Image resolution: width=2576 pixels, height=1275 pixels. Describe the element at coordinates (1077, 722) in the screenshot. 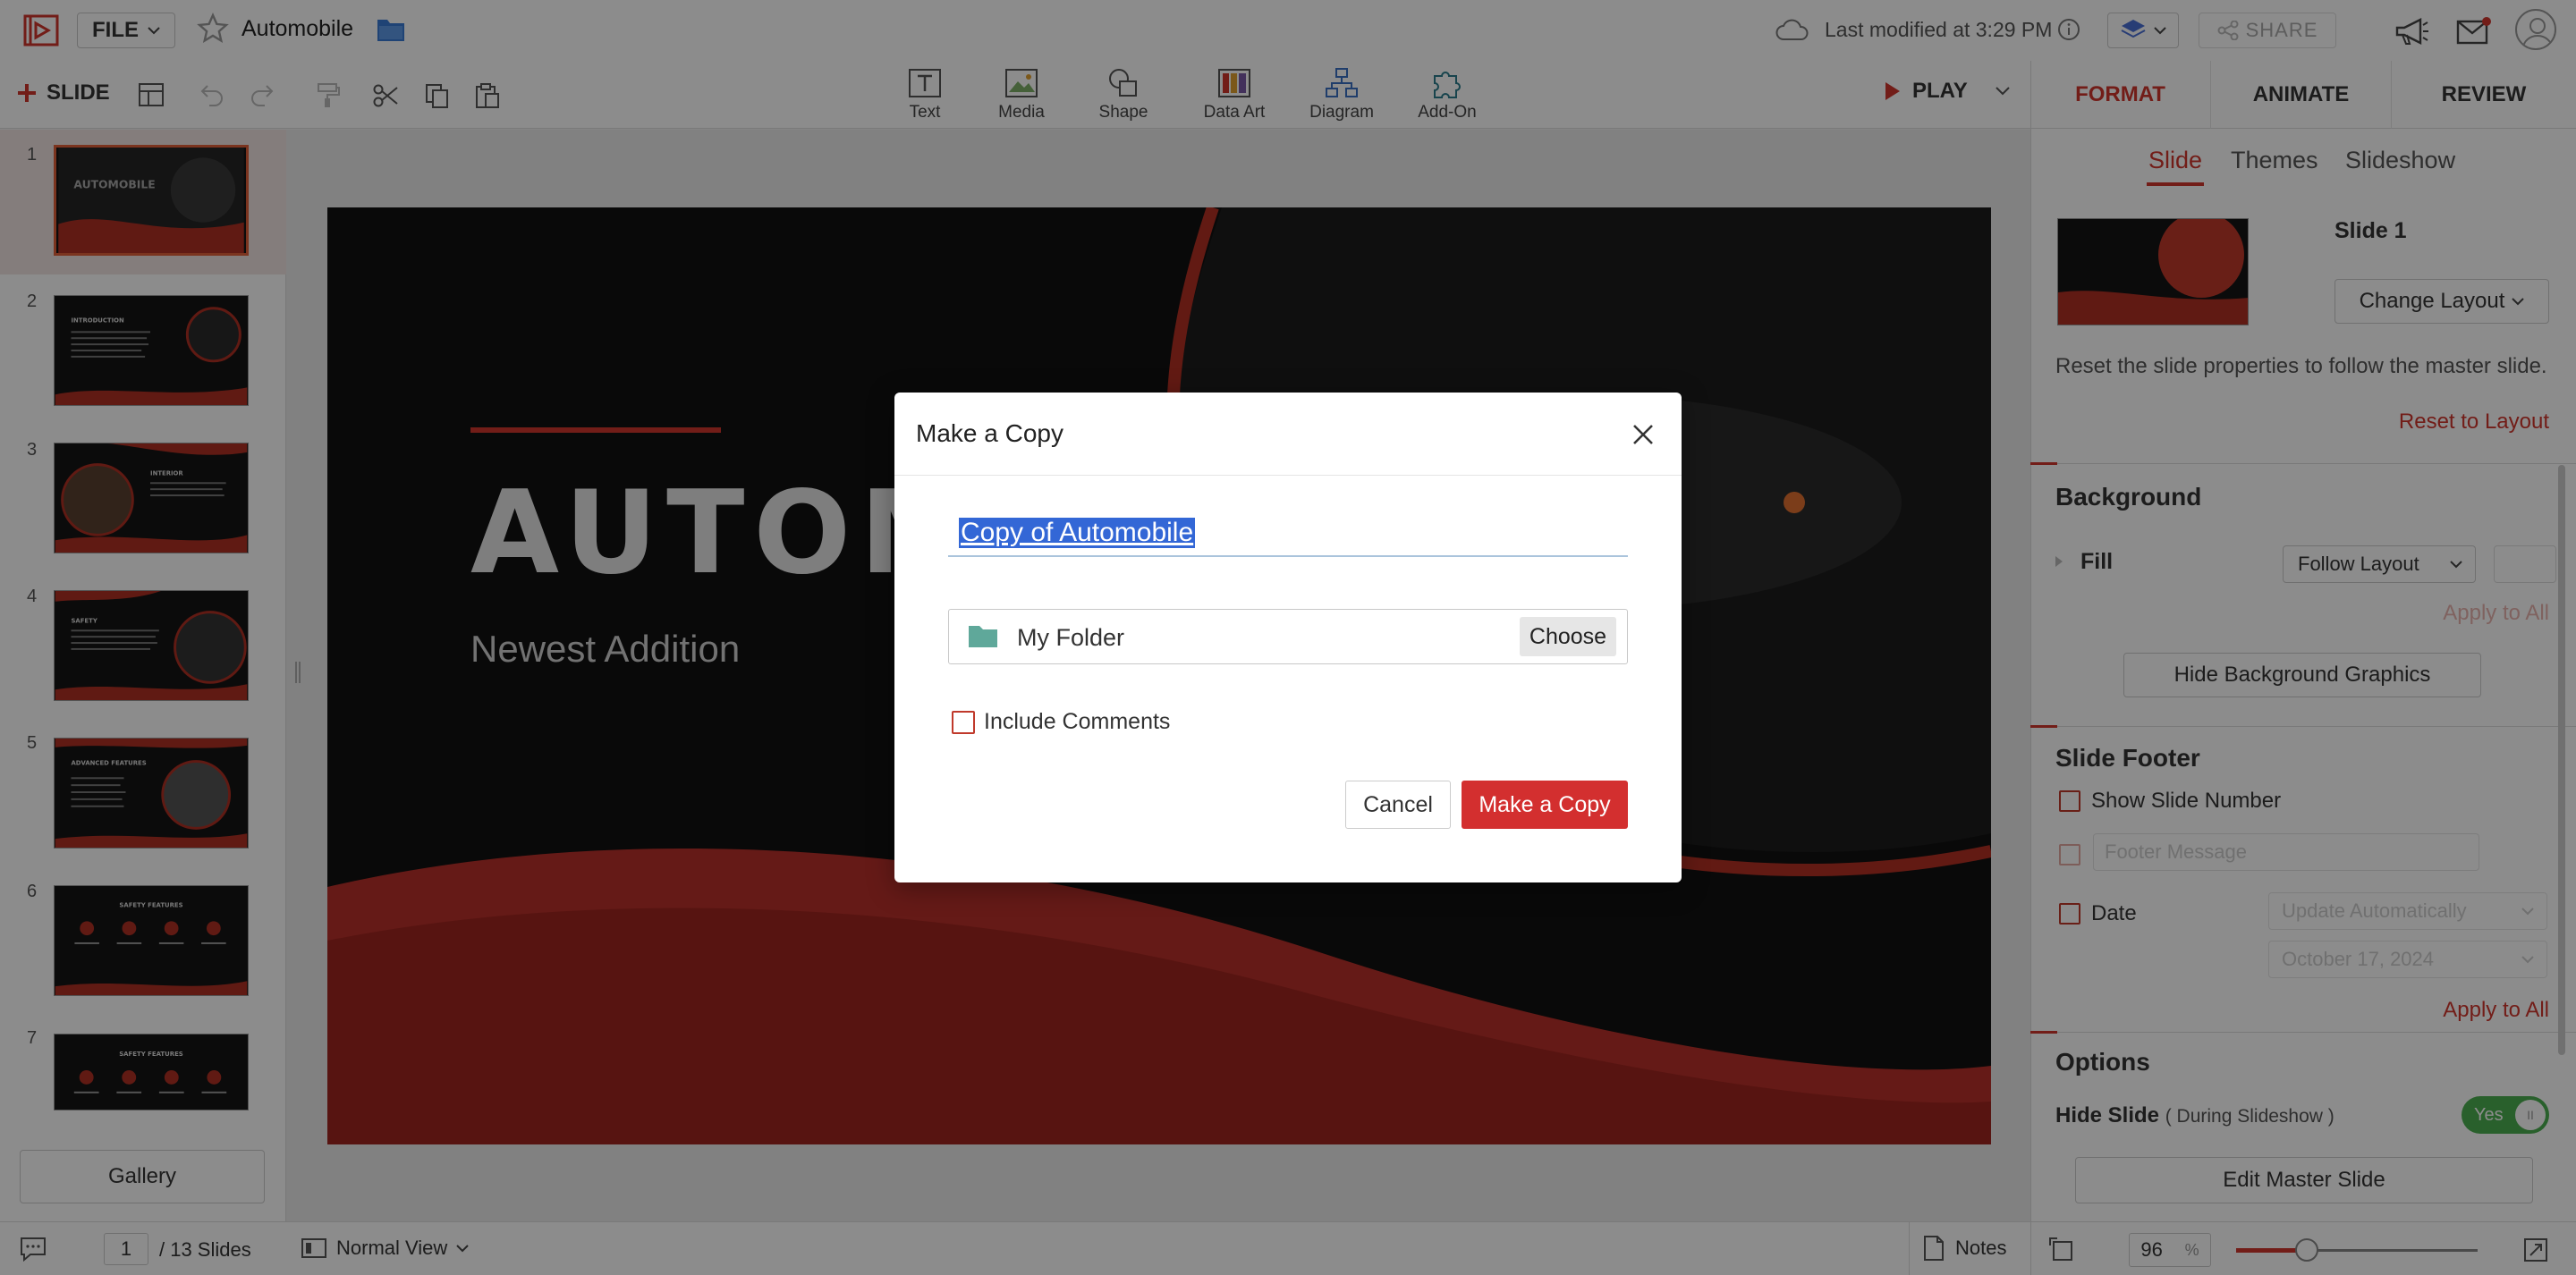

I see `include-comments-label: Include Comments` at that location.